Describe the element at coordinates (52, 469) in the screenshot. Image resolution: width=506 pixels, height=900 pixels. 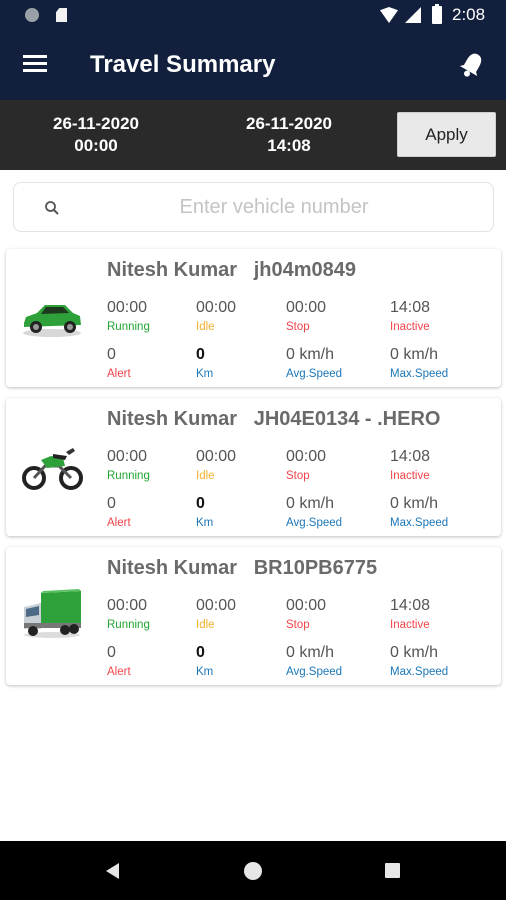
I see `motorcycle-icon` at that location.